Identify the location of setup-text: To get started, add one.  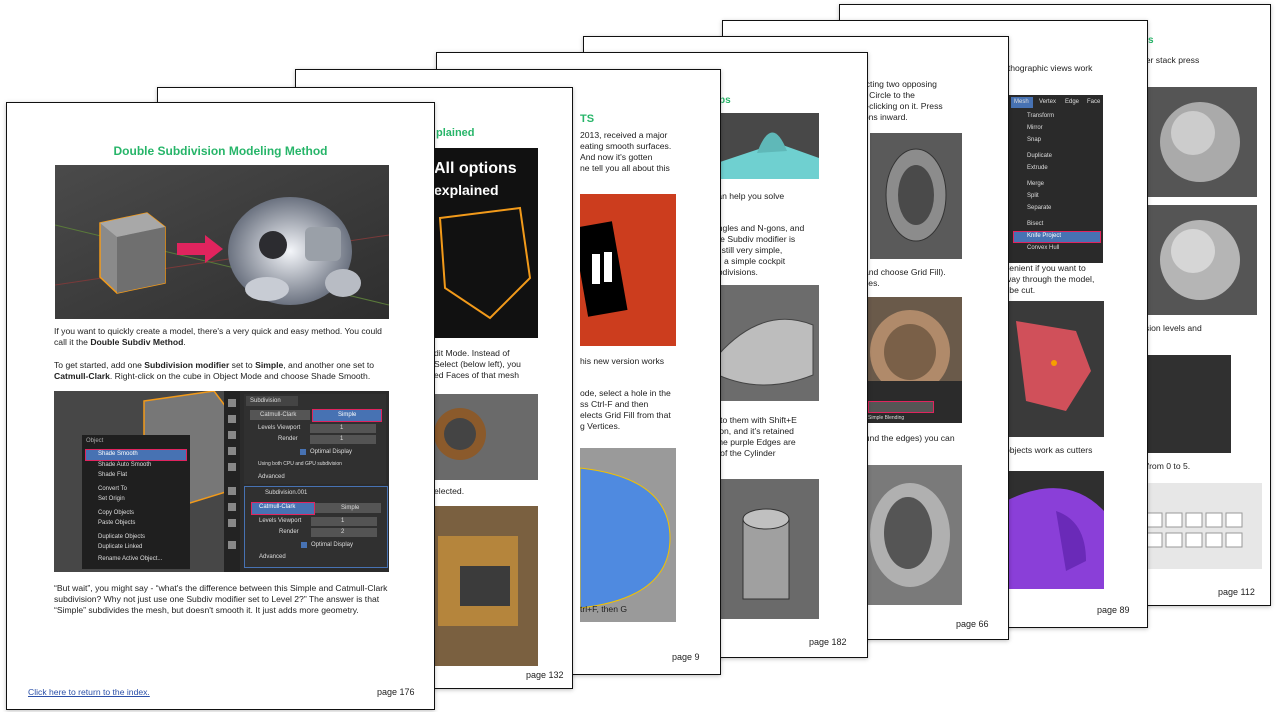
(99, 365).